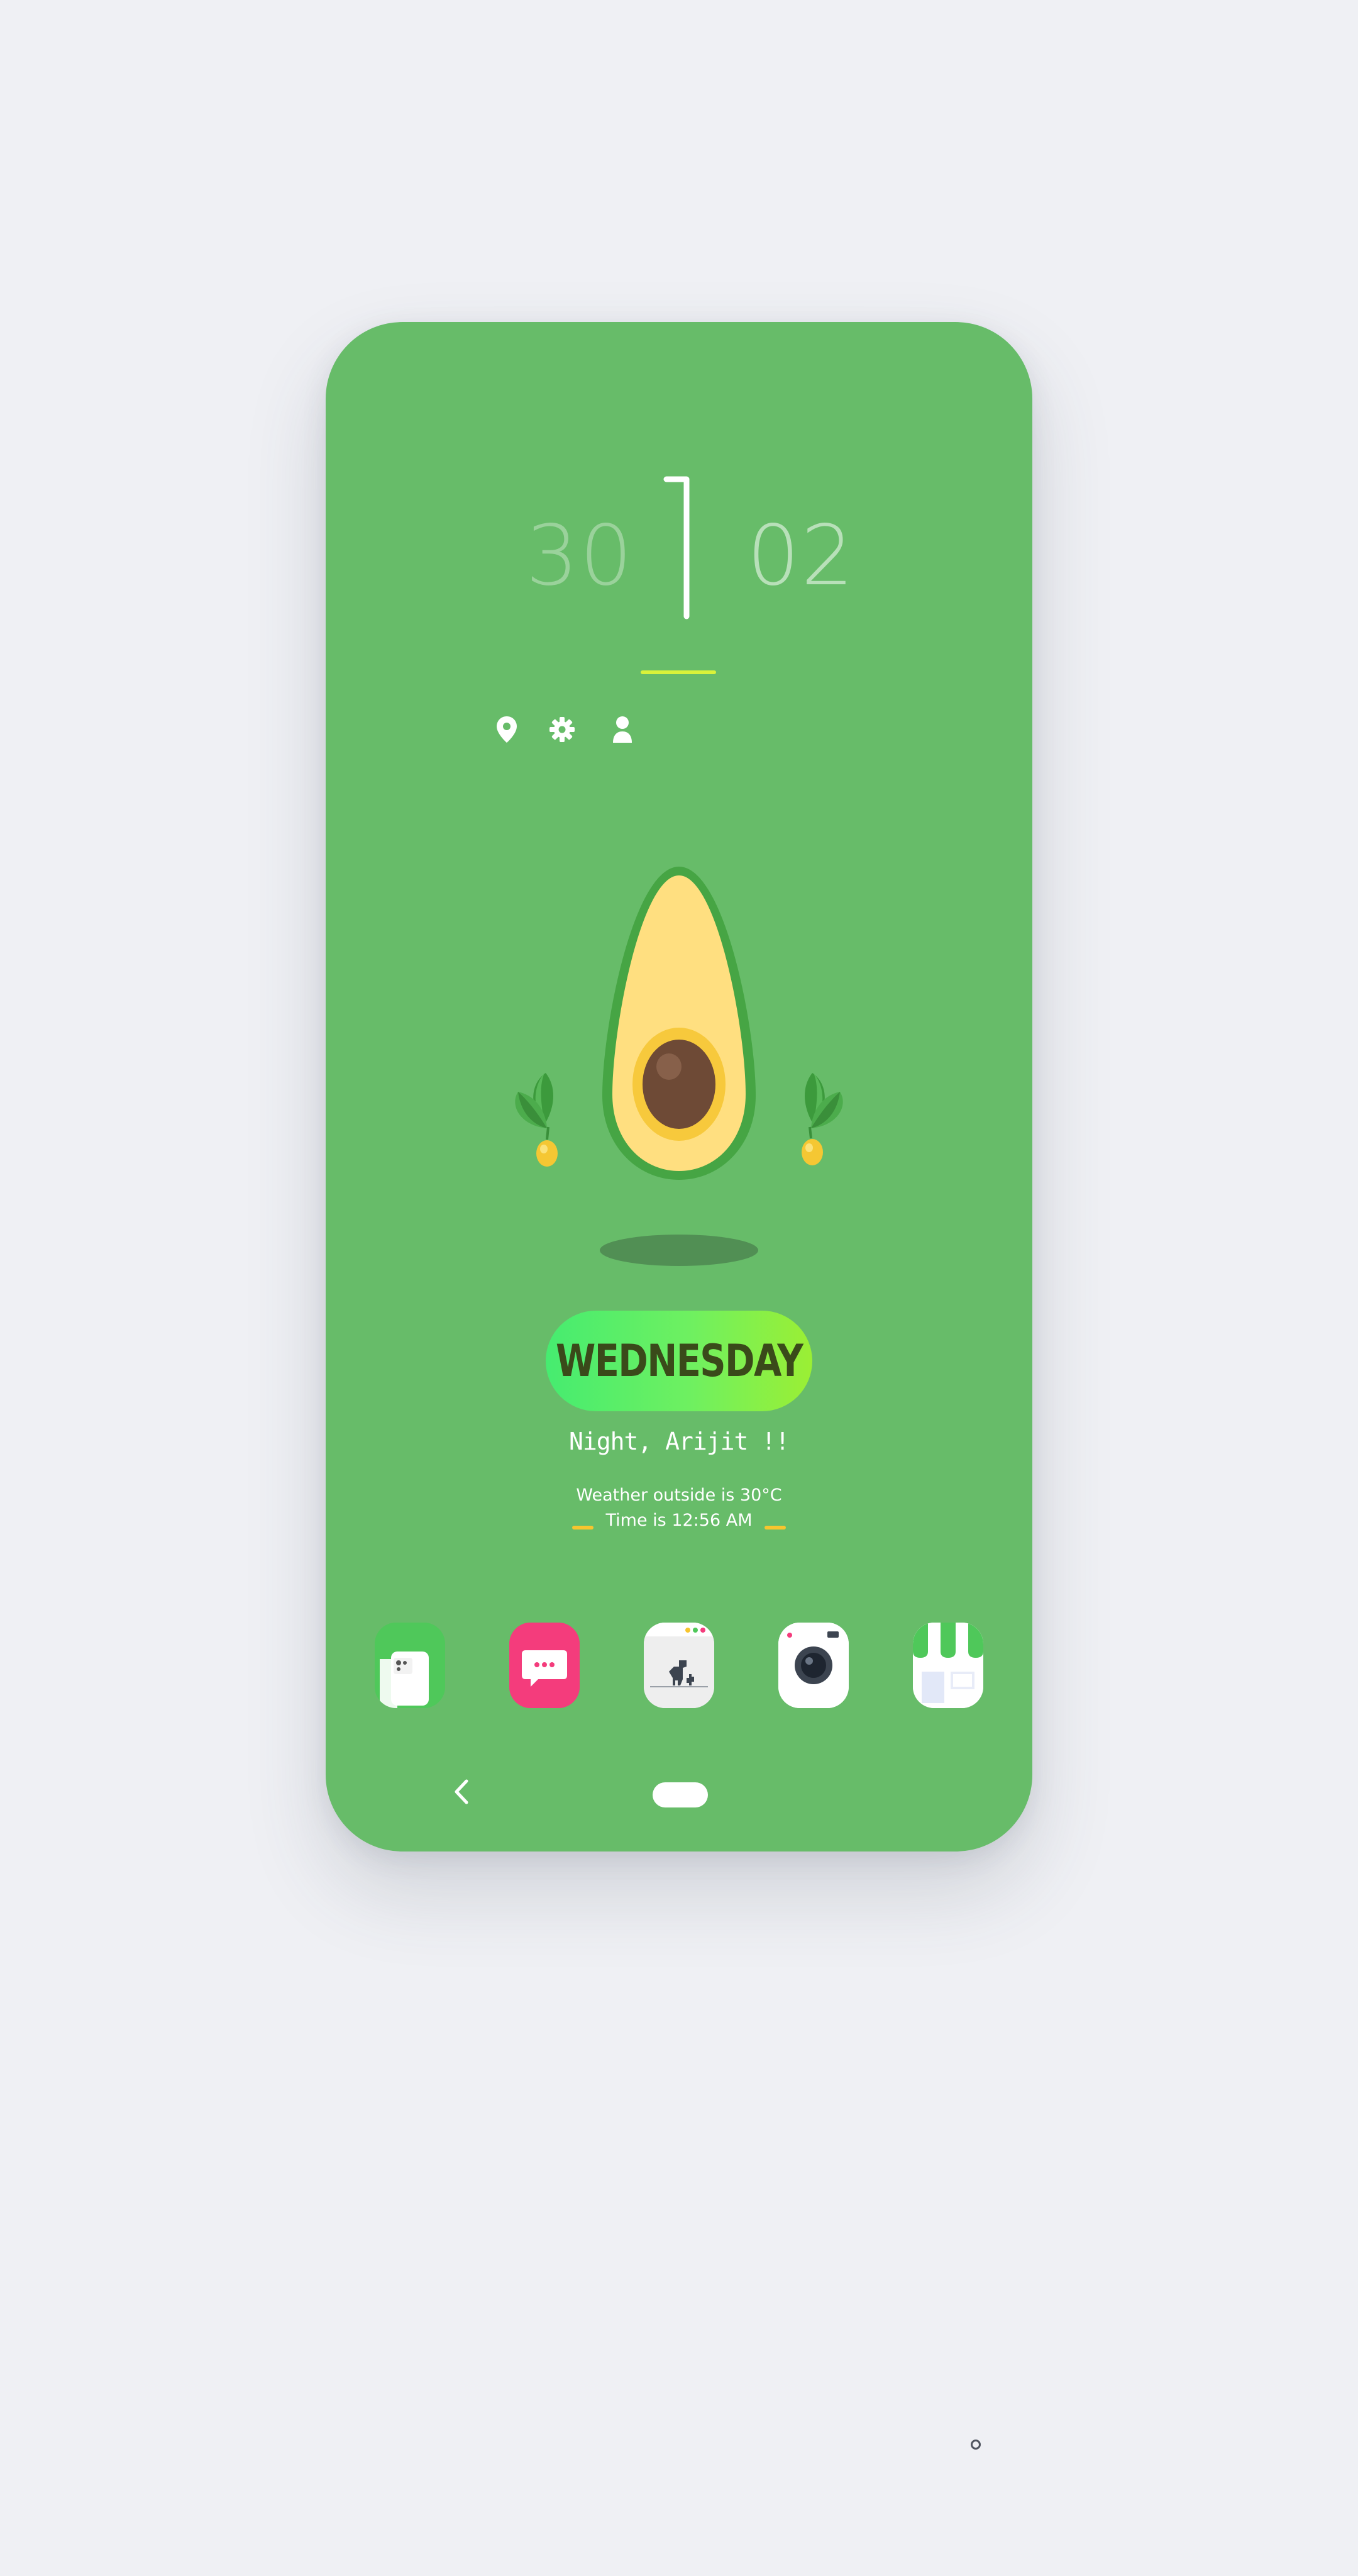  I want to click on phone-app-icon, so click(410, 1665).